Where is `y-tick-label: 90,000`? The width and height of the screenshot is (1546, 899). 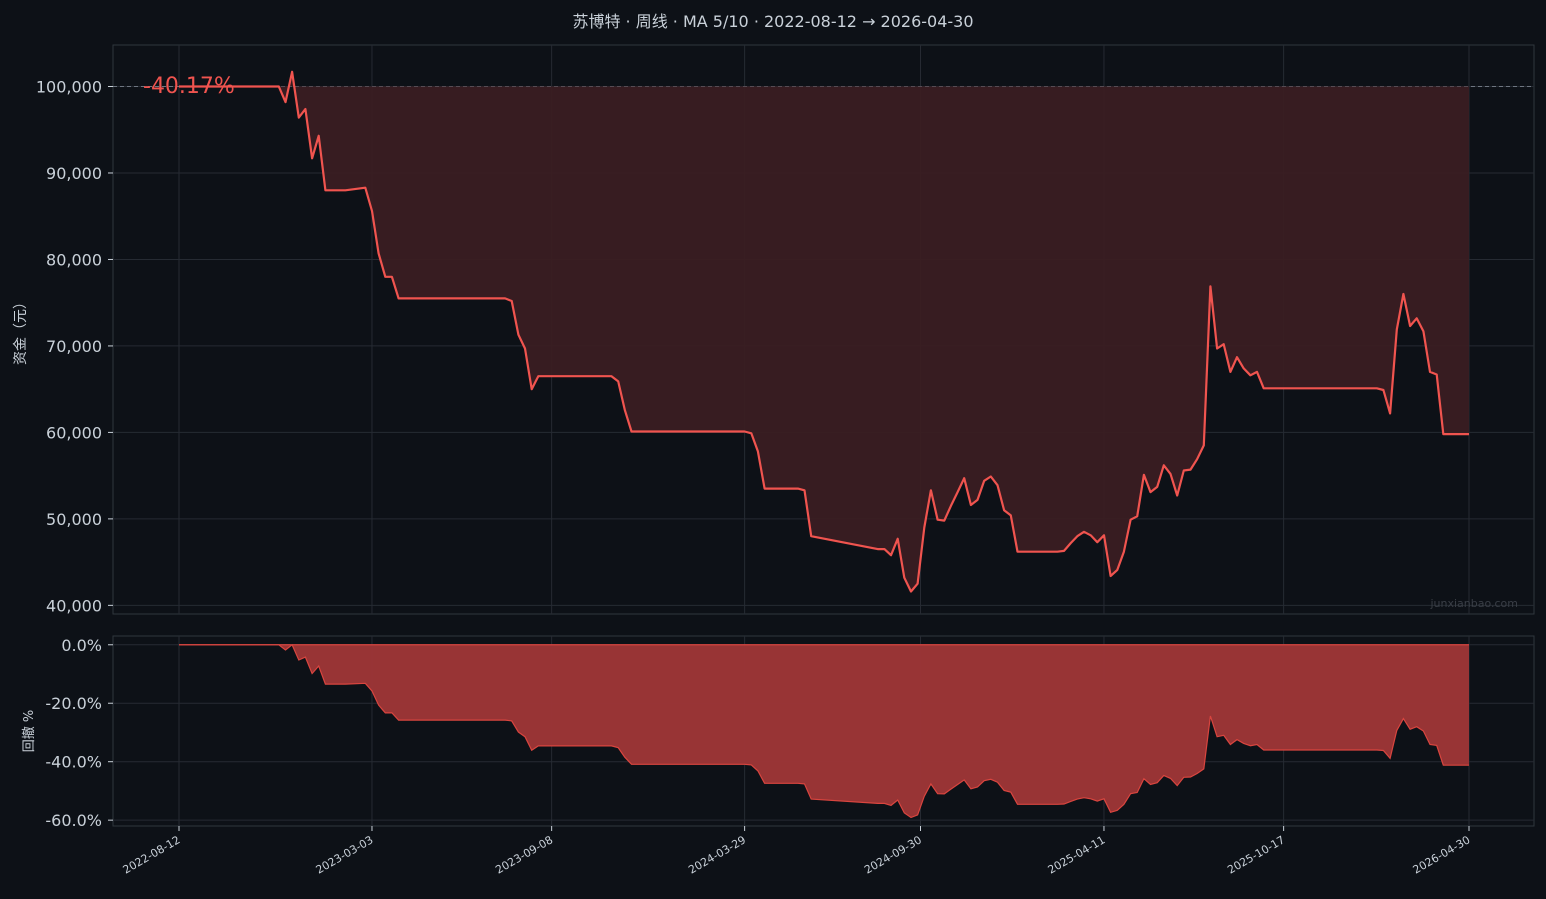 y-tick-label: 90,000 is located at coordinates (74, 173).